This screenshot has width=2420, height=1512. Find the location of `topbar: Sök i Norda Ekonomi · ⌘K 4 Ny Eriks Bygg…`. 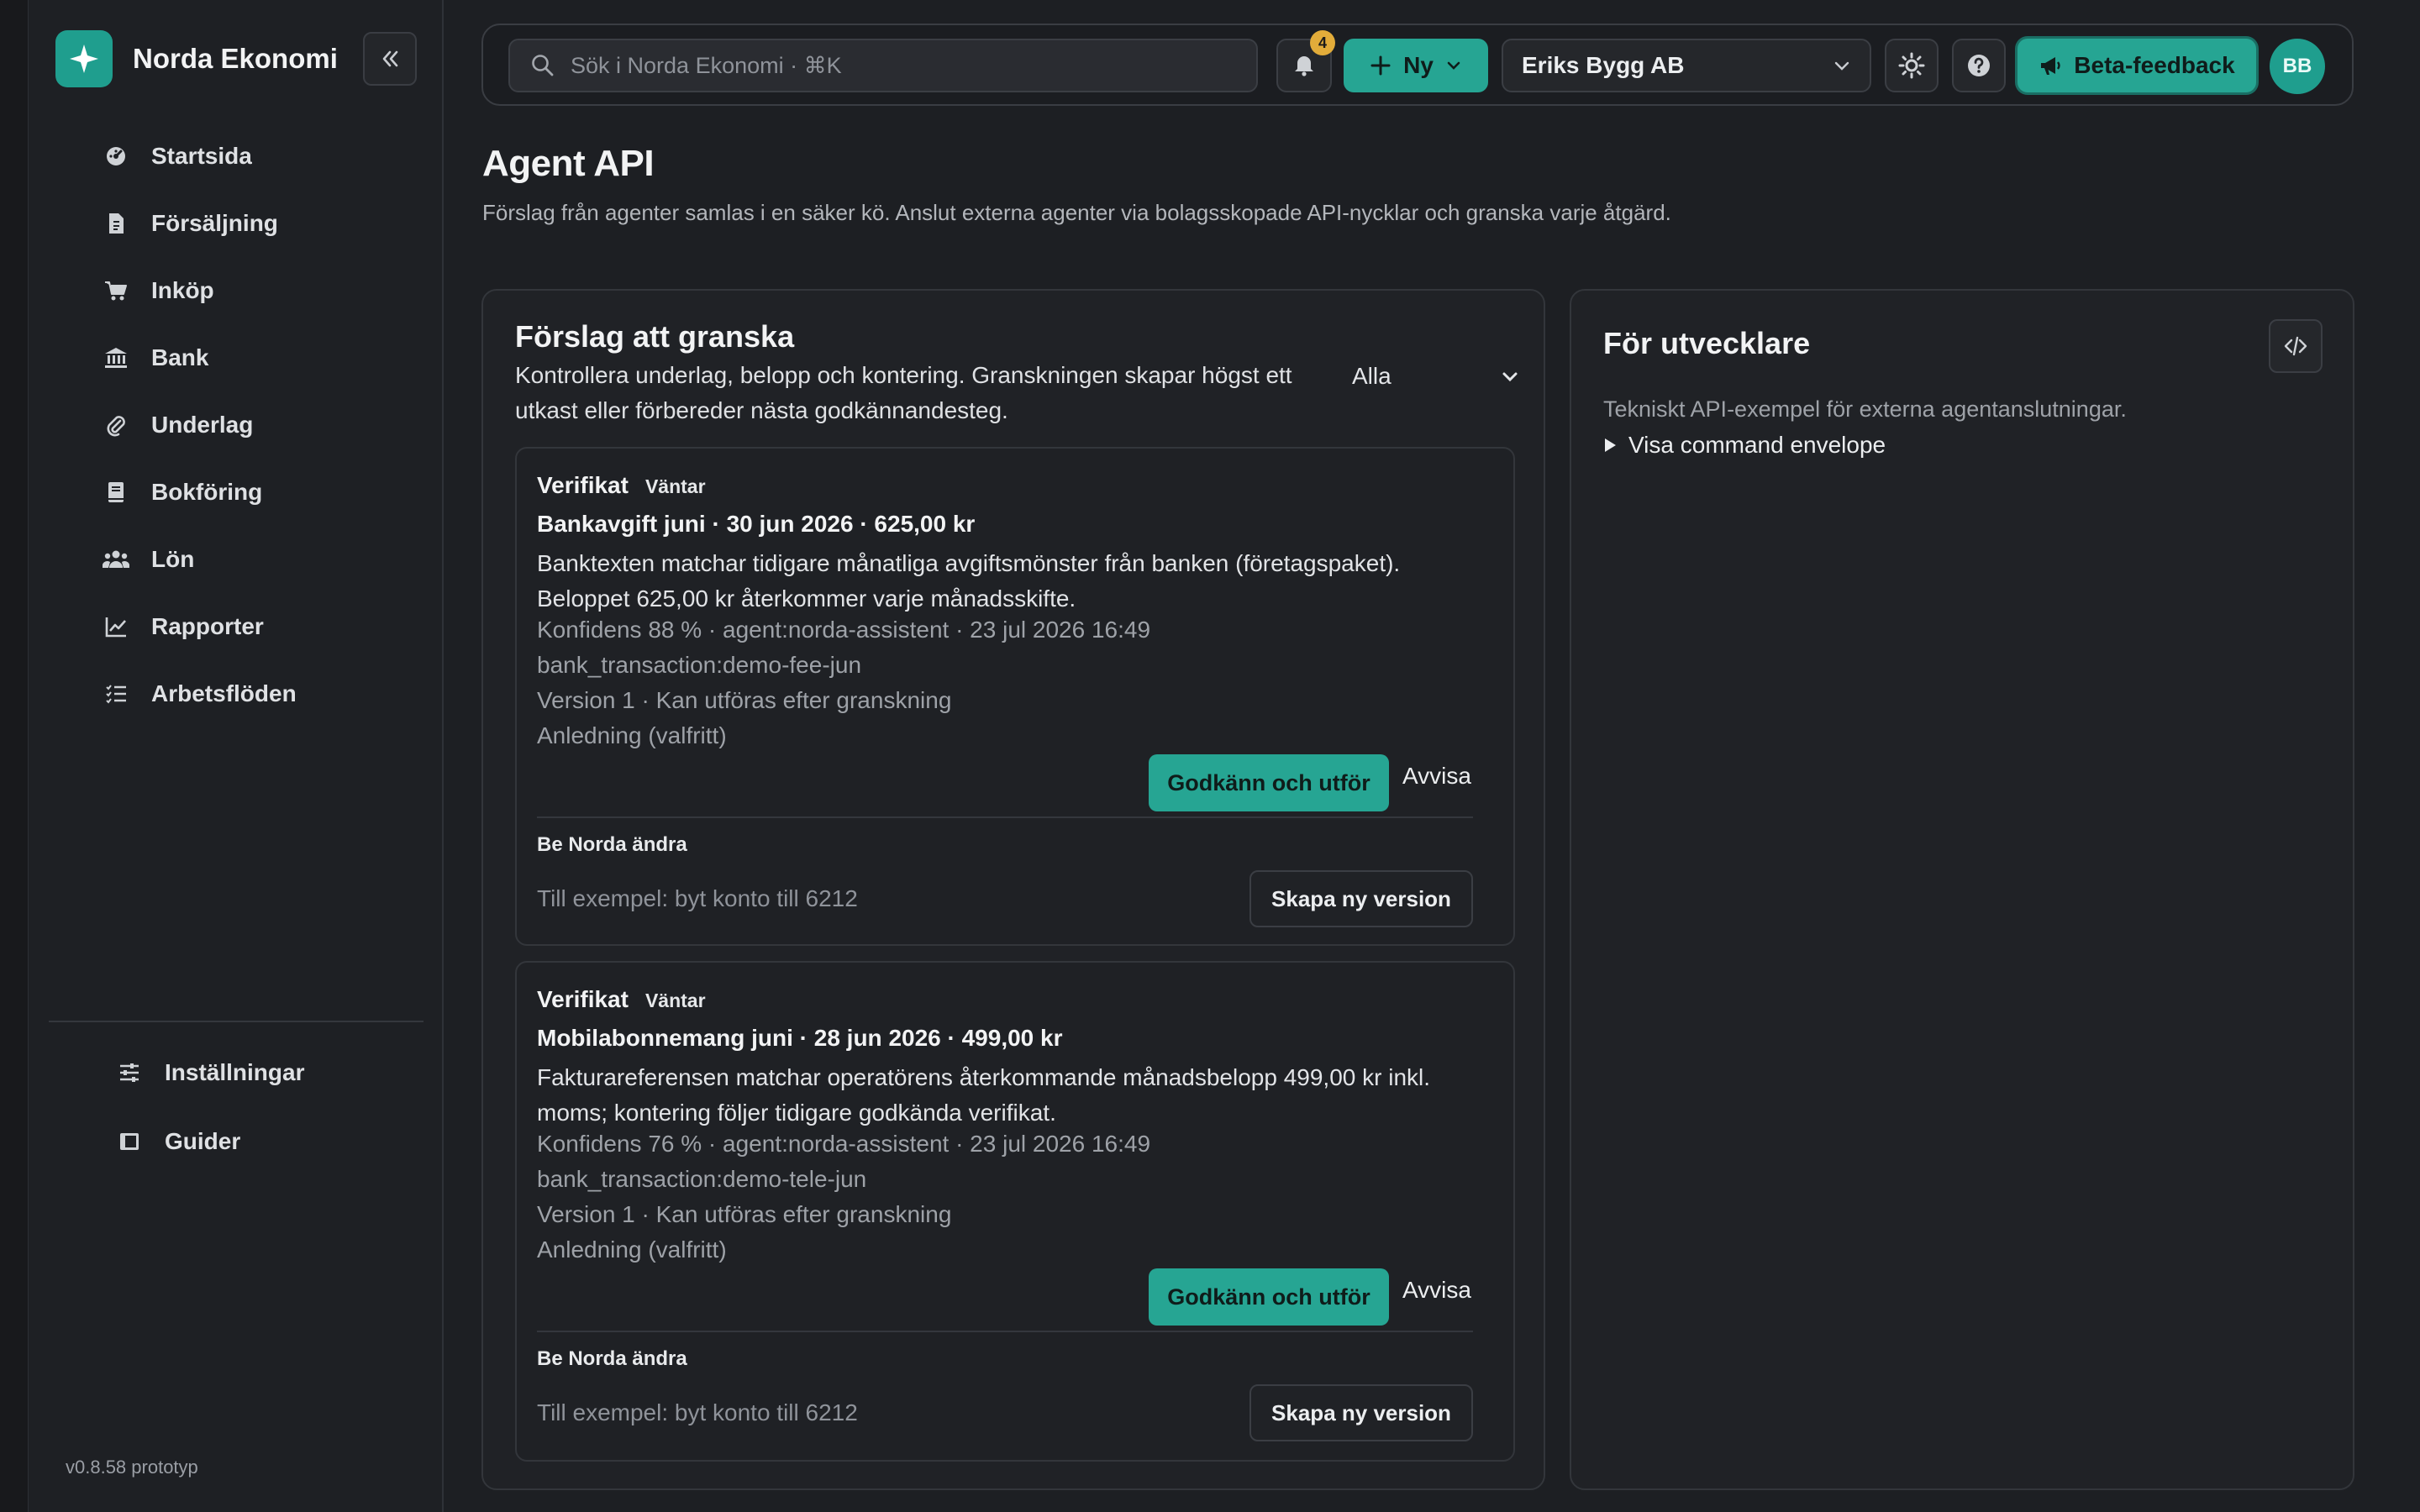

topbar: Sök i Norda Ekonomi · ⌘K 4 Ny Eriks Bygg… is located at coordinates (1417, 65).